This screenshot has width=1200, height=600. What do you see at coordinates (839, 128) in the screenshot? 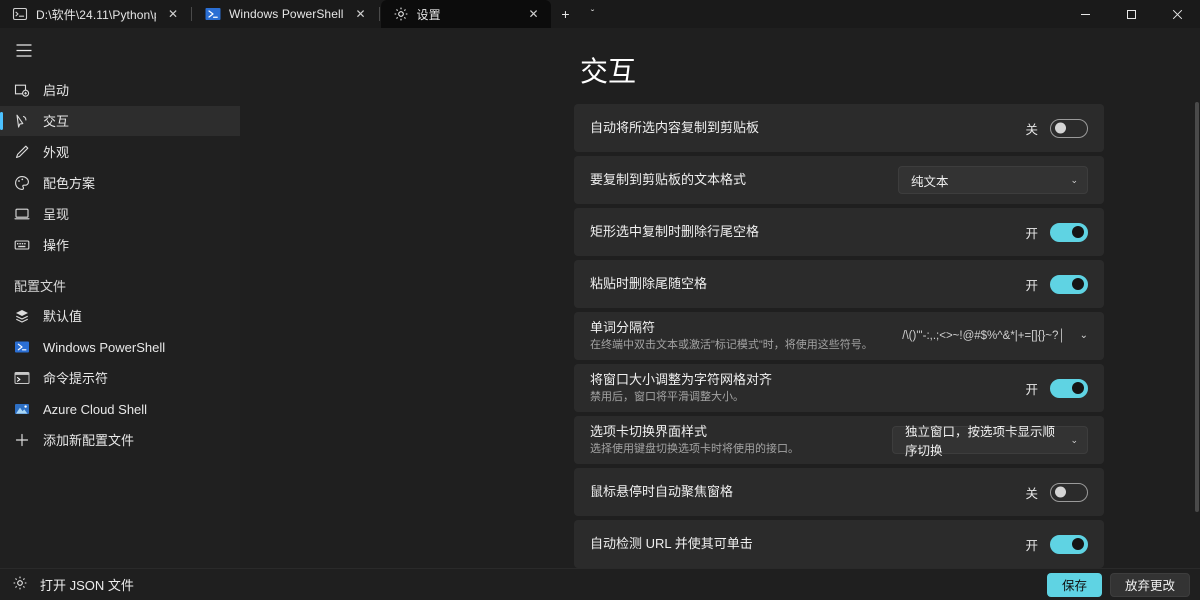
I see `setting-row-copy-on-select: 自动将所选内容复制到剪贴板 关` at bounding box center [839, 128].